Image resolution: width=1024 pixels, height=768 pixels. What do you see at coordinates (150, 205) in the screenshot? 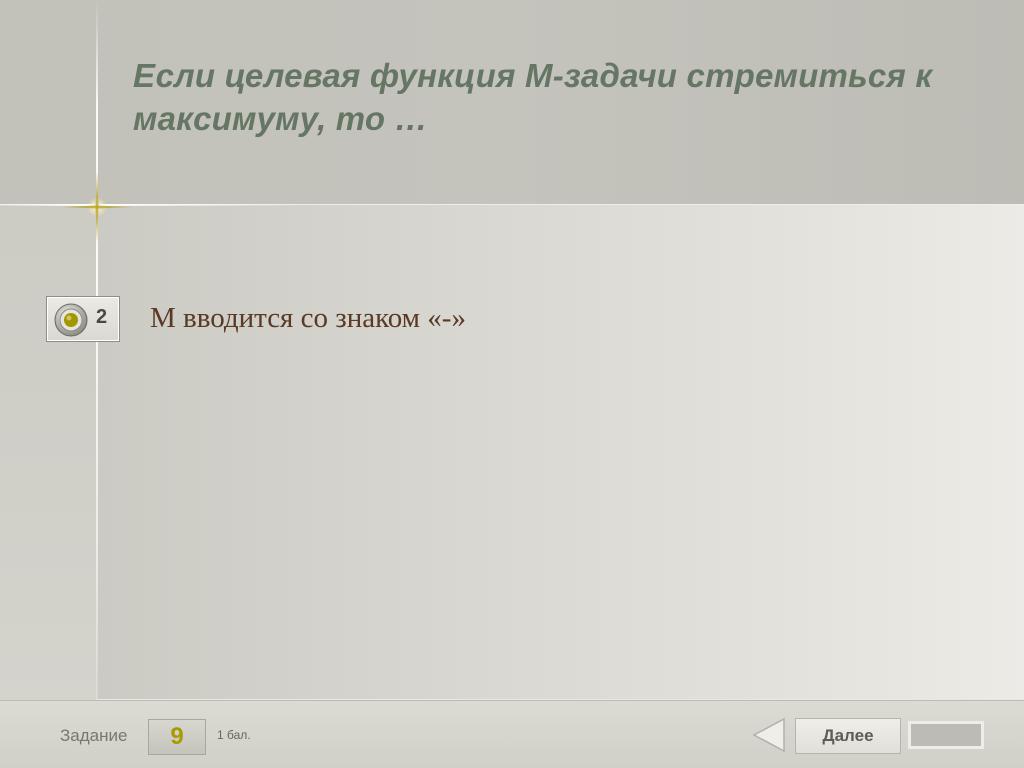
I see `decor-horizontal-line` at bounding box center [150, 205].